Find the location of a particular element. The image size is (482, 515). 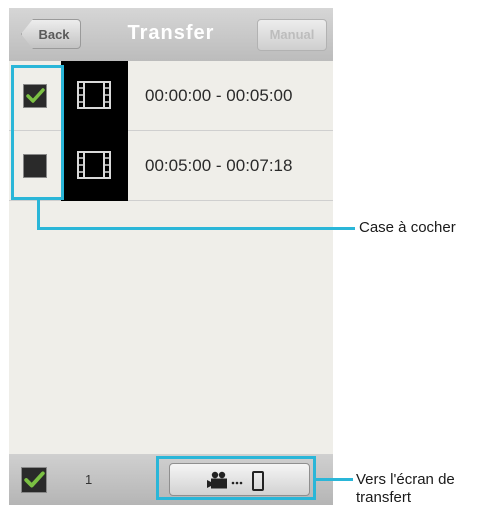

manual-button: Manual is located at coordinates (292, 35).